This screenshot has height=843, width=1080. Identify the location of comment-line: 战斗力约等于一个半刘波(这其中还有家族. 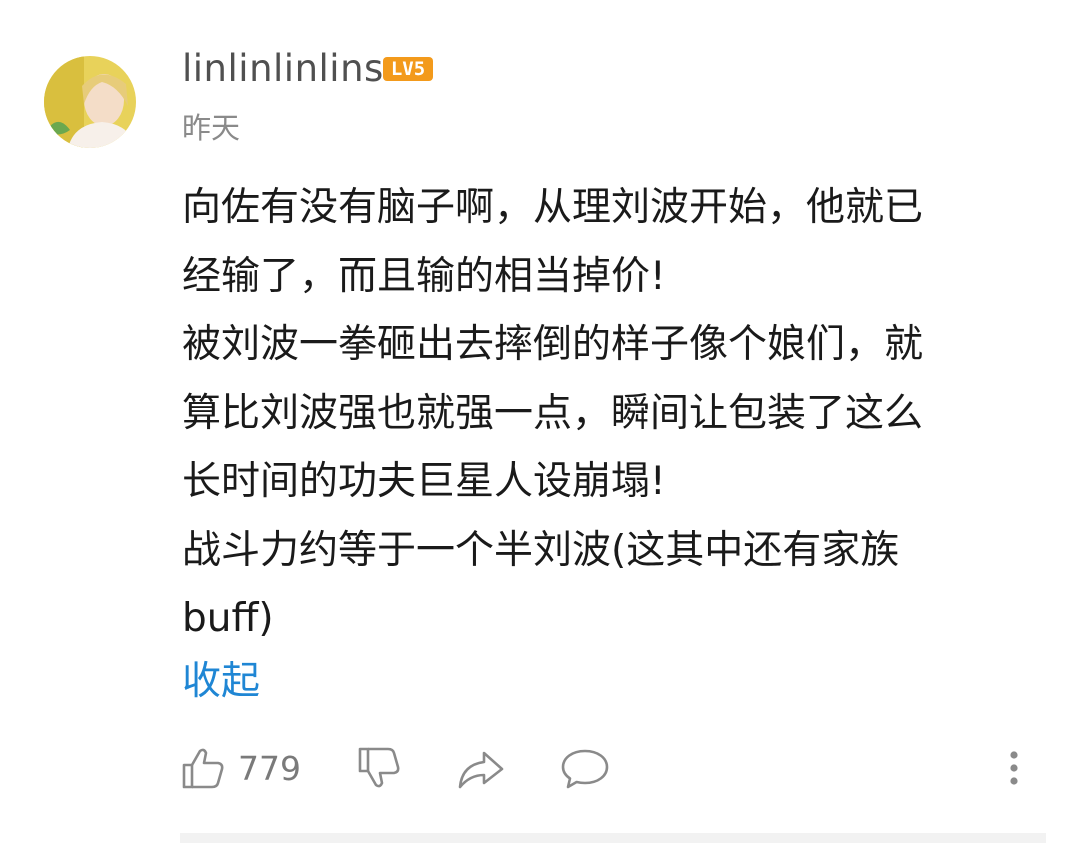
(541, 550).